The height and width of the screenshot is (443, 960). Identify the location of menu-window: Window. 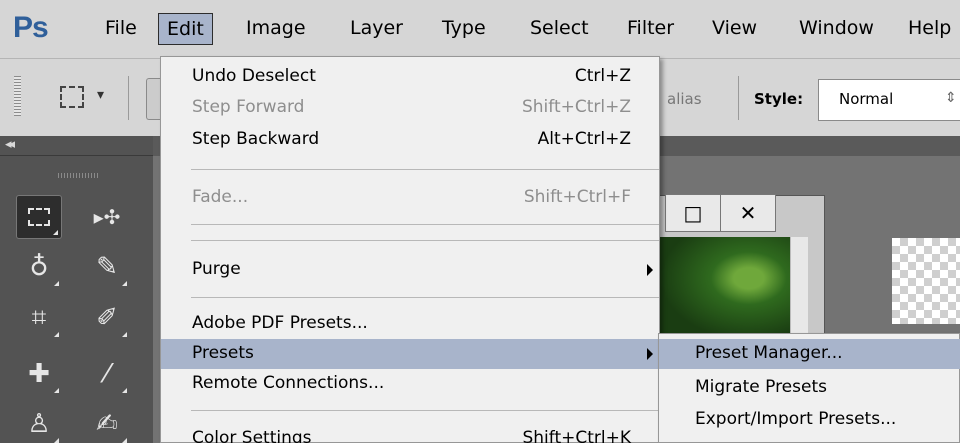
(836, 29).